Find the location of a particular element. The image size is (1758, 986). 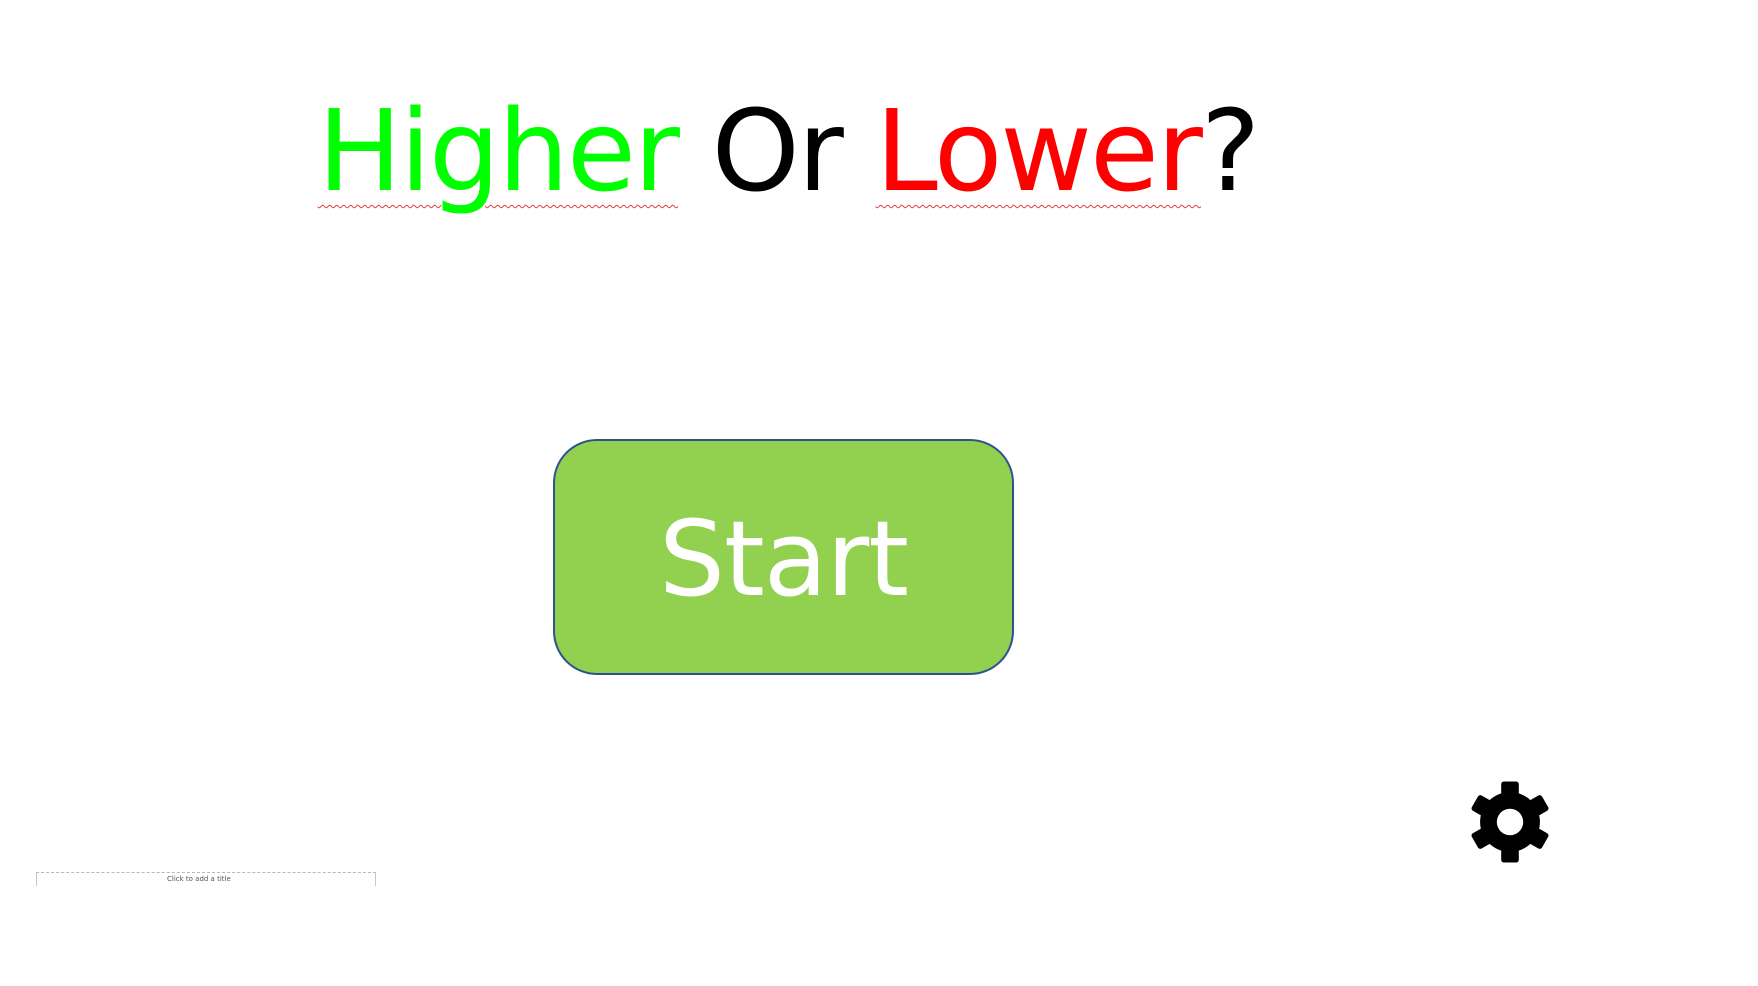

settings-button is located at coordinates (1510, 822).